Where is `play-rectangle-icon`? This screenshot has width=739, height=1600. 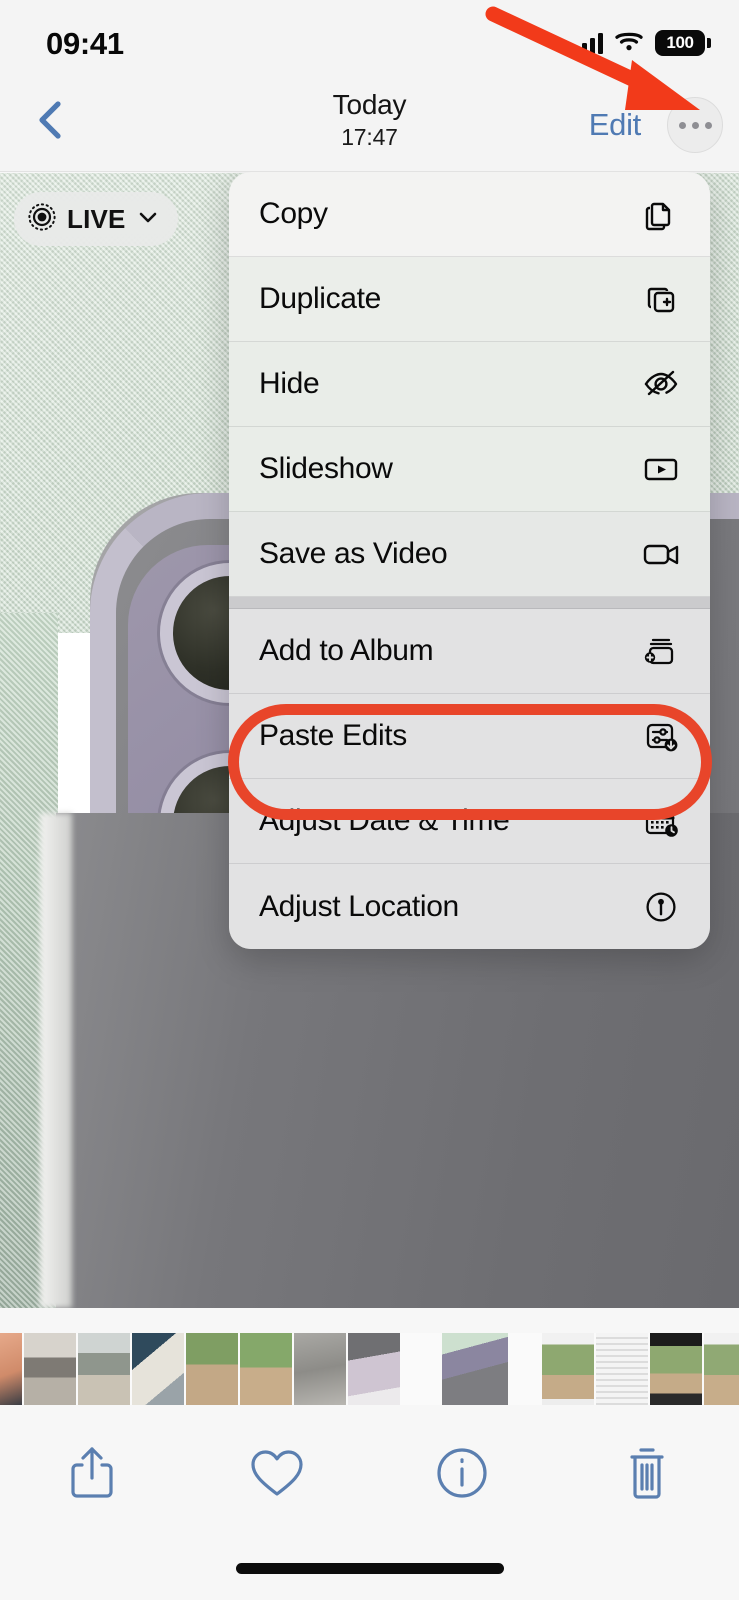
play-rectangle-icon is located at coordinates (661, 469).